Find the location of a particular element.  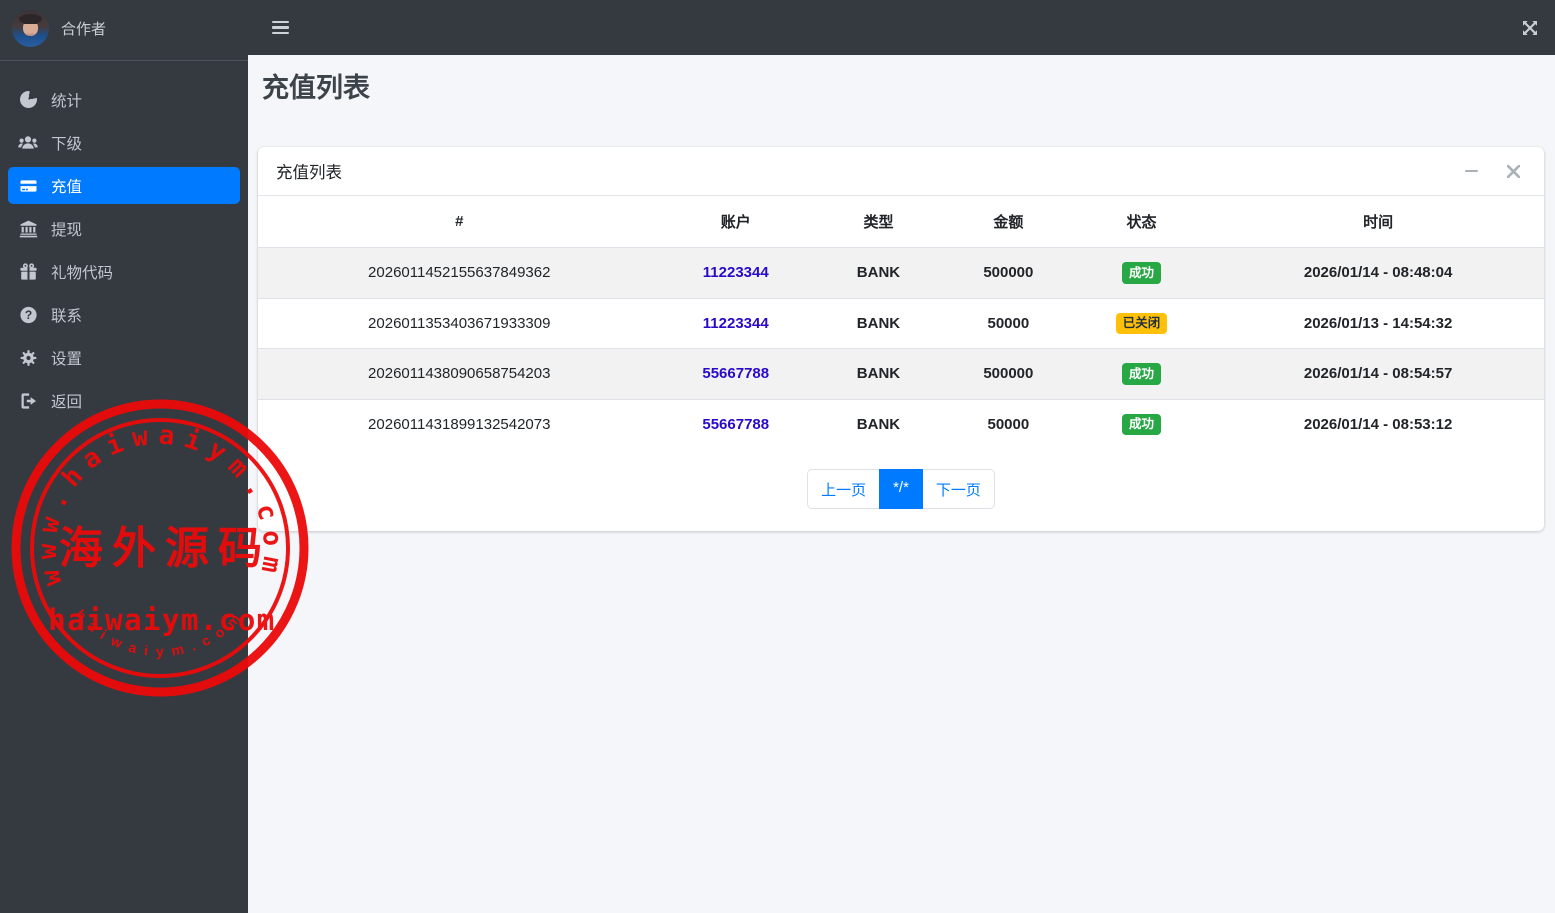

sidebar-item-label: 下级 is located at coordinates (67, 144).